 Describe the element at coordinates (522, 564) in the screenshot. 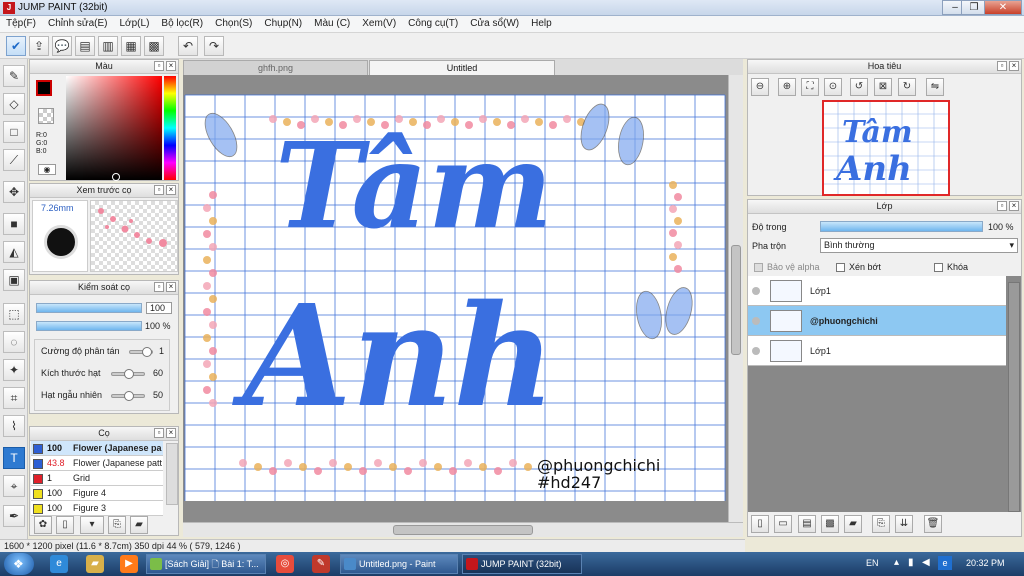

I see `taskbar-item-jumppaint: JUMP PAINT (32bit)` at that location.